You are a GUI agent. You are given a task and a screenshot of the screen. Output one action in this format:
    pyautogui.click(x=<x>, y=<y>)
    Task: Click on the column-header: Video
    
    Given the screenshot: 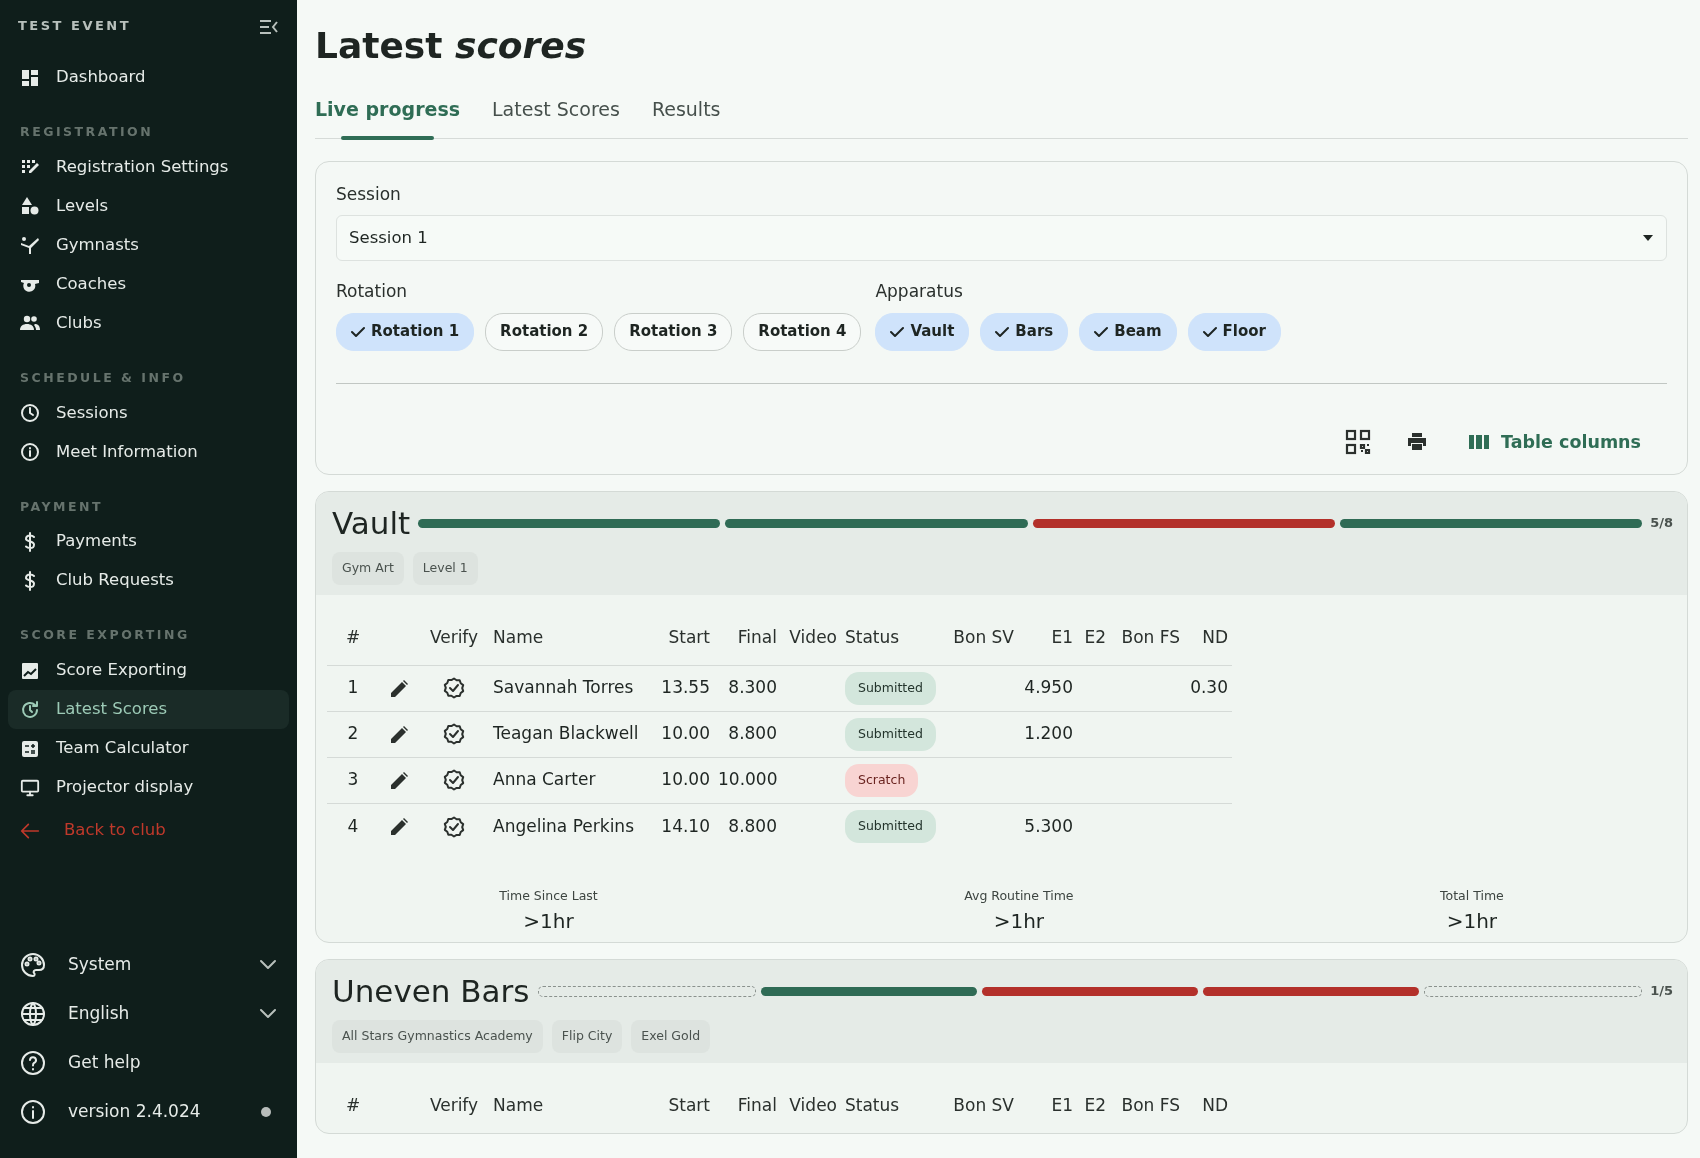 What is the action you would take?
    pyautogui.click(x=811, y=645)
    